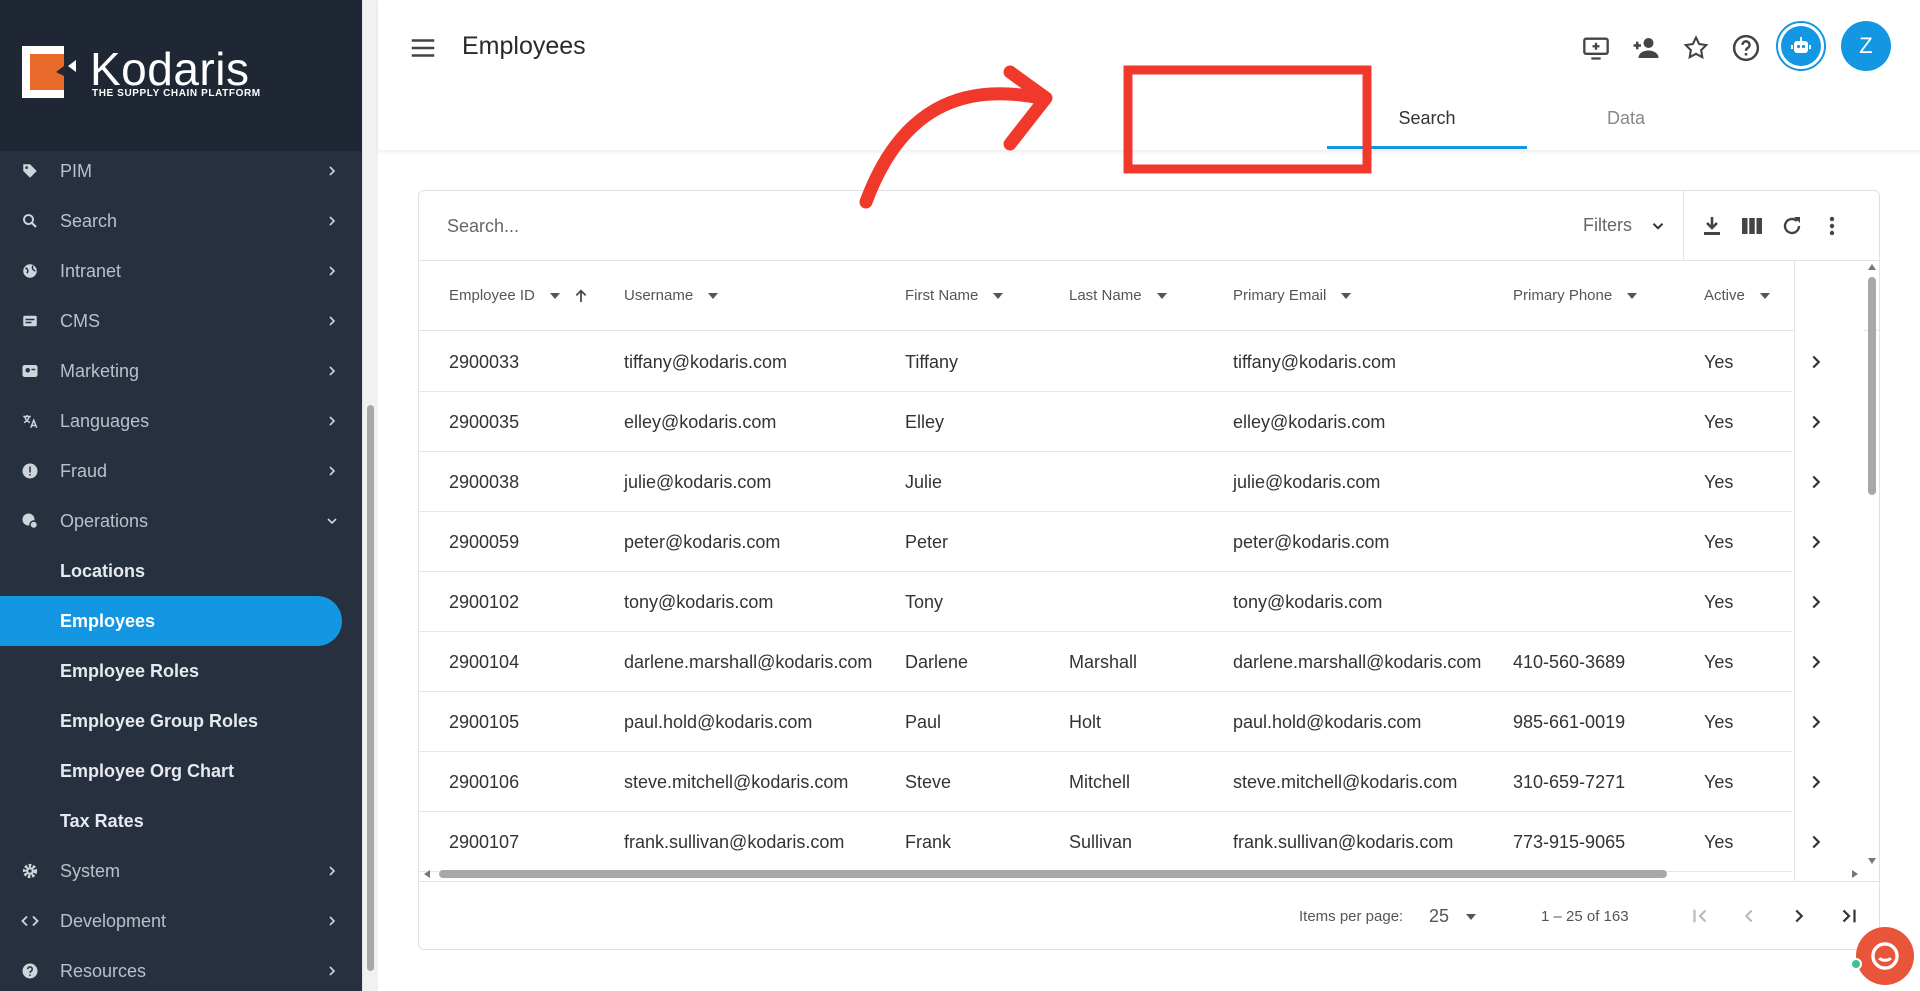 Image resolution: width=1920 pixels, height=991 pixels. I want to click on sidebar-item-employee-roles: Employee Roles, so click(181, 671).